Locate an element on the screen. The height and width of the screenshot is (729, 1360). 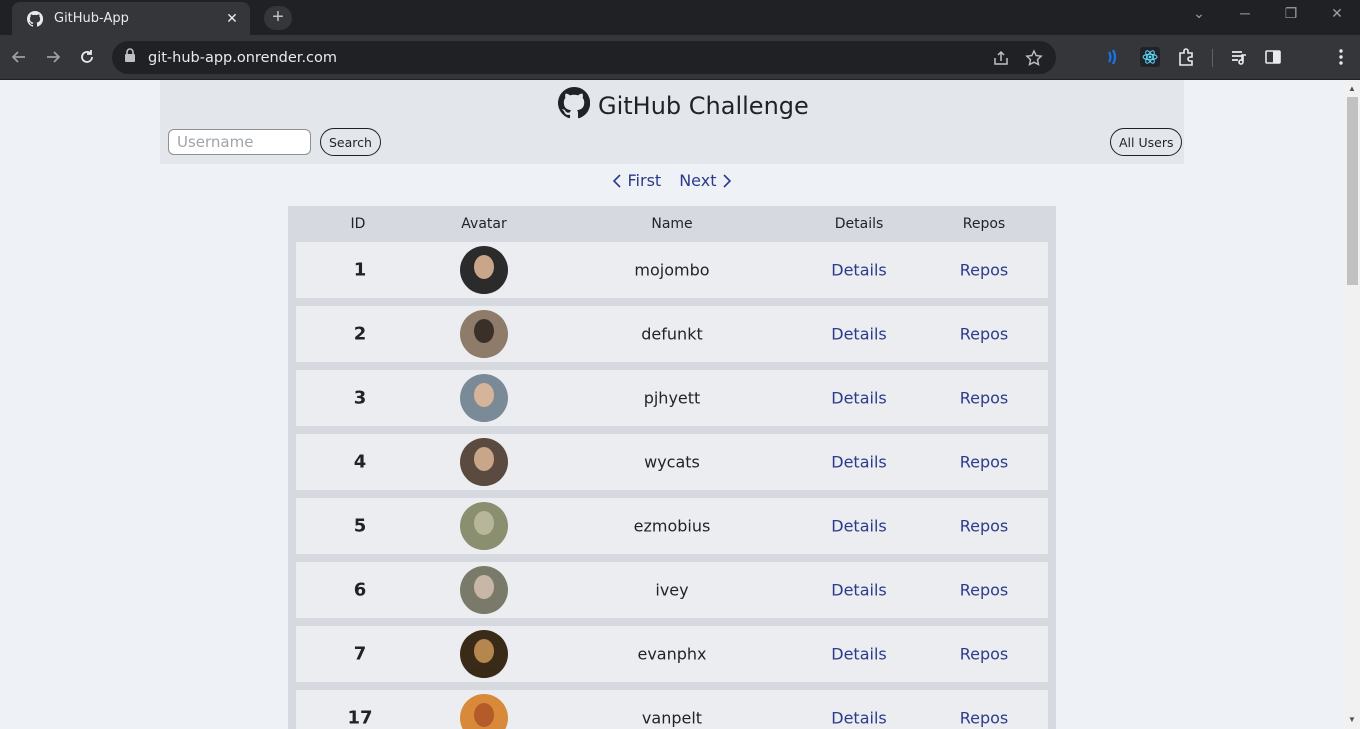
chevron-right-icon is located at coordinates (727, 180).